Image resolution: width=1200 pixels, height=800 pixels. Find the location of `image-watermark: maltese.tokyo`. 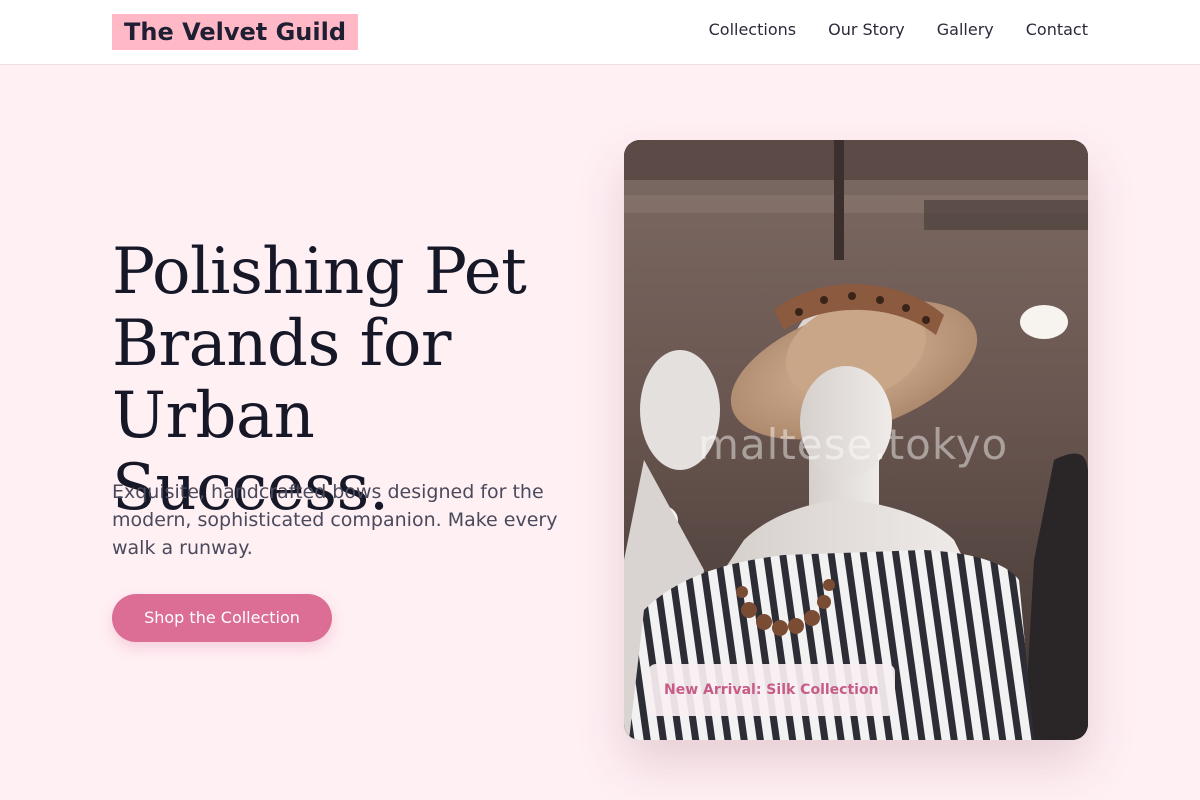

image-watermark: maltese.tokyo is located at coordinates (853, 444).